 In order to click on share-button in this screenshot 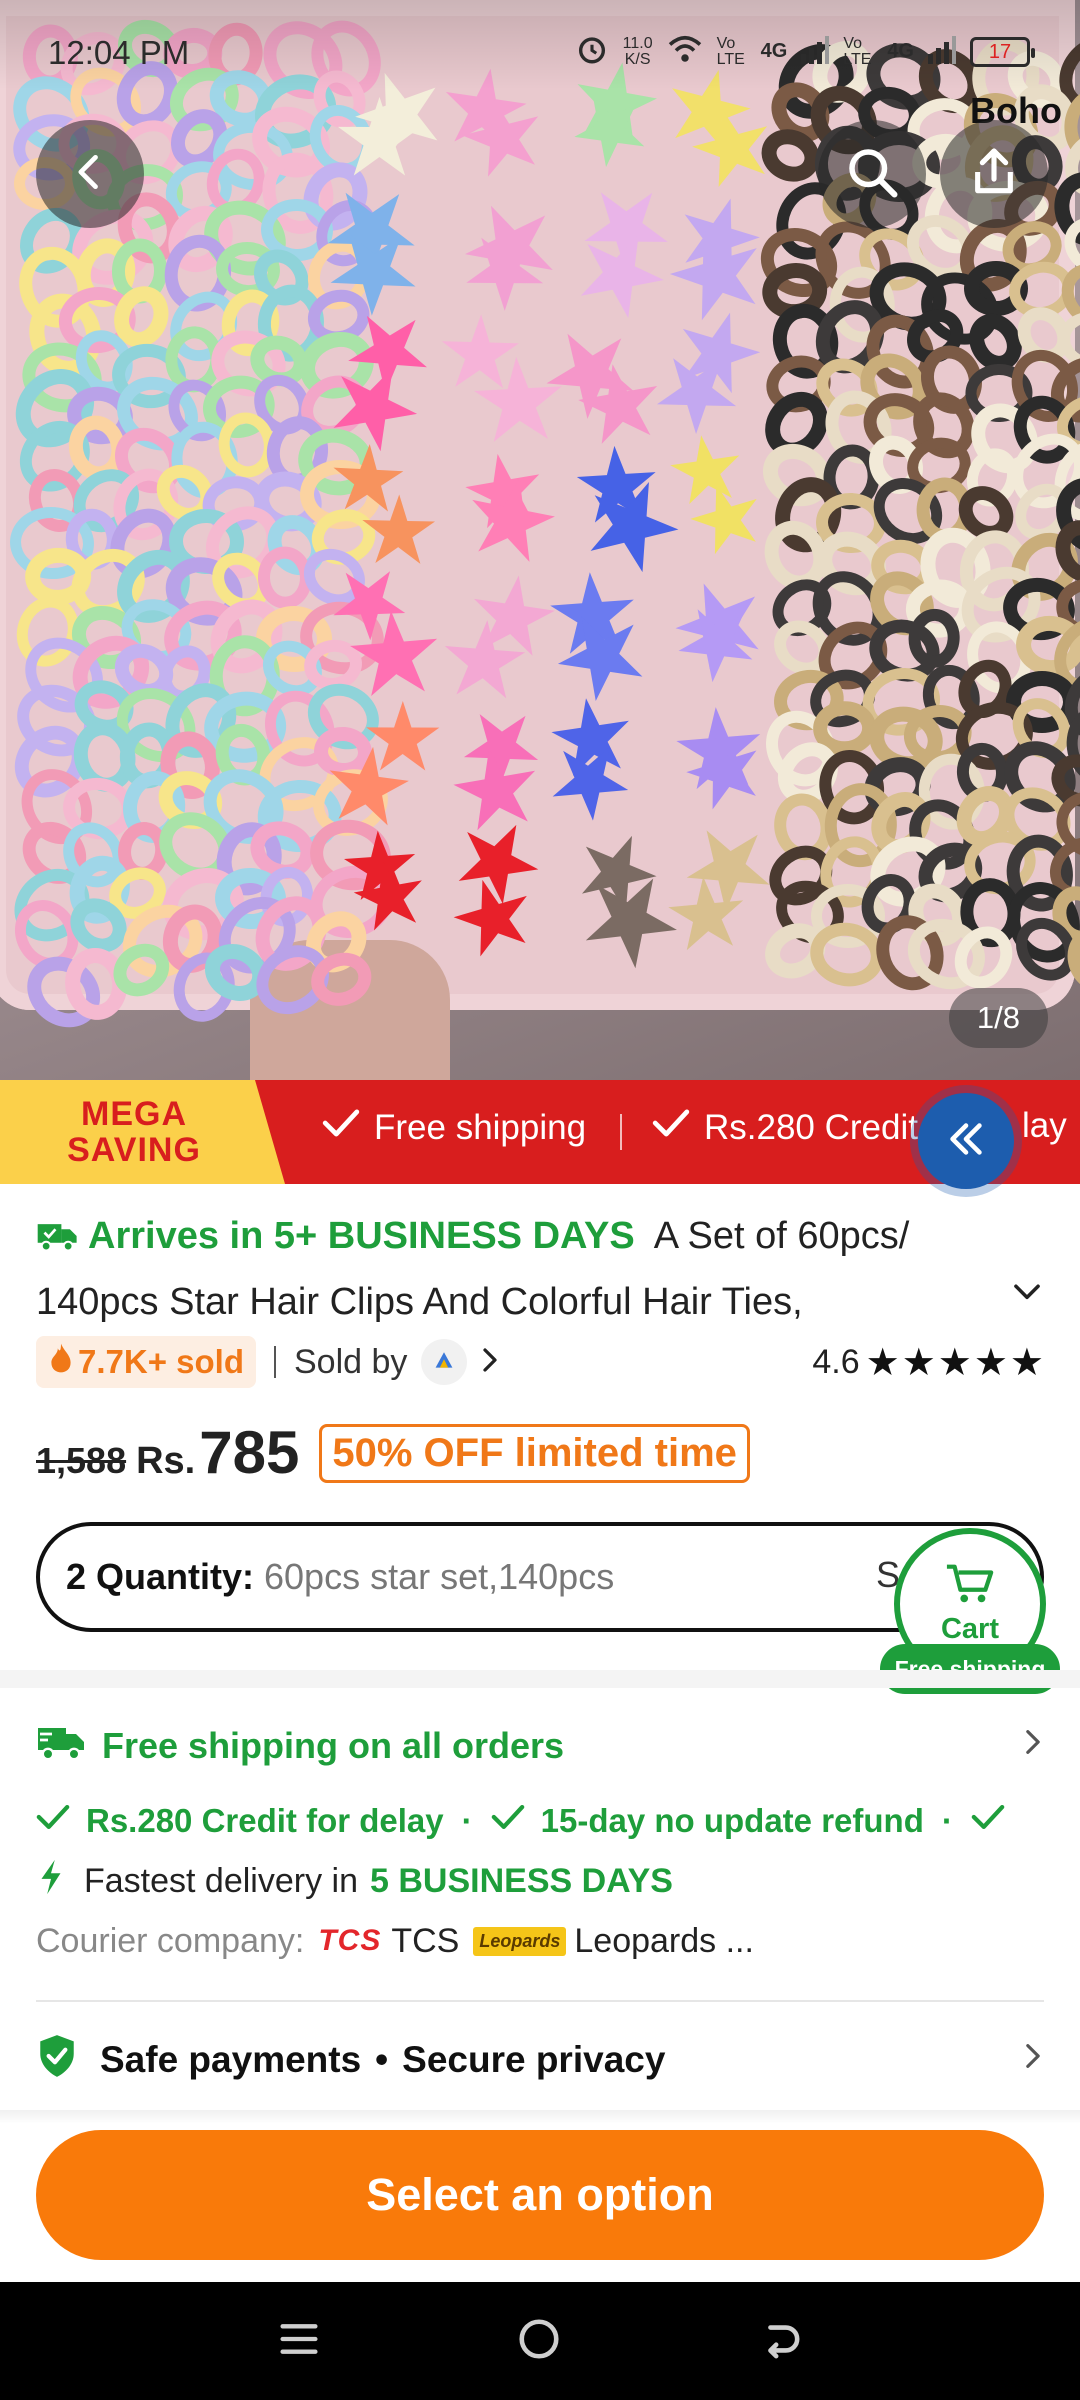, I will do `click(994, 174)`.